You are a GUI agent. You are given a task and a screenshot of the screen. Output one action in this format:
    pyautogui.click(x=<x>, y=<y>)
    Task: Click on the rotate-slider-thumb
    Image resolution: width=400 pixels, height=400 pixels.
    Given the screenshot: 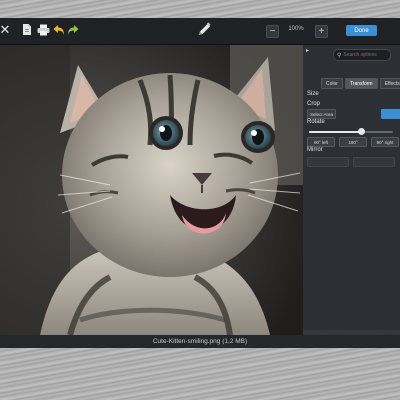 What is the action you would take?
    pyautogui.click(x=362, y=131)
    